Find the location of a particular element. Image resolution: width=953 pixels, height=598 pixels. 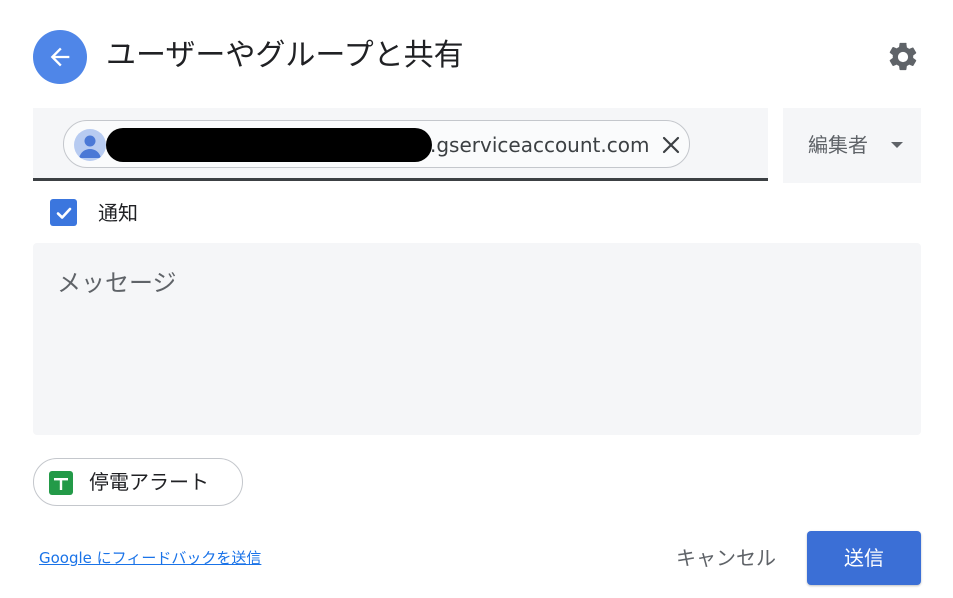

arrow-left-icon is located at coordinates (60, 57).